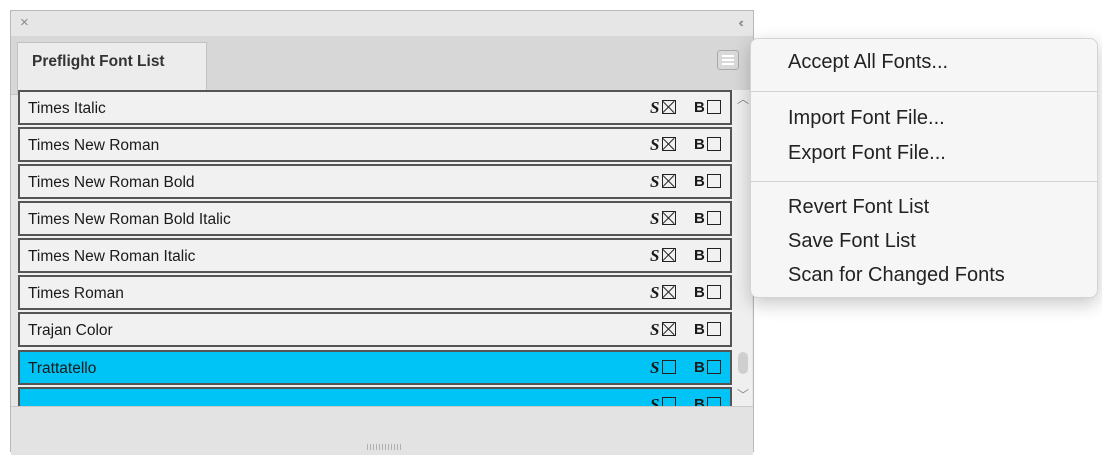  What do you see at coordinates (375, 329) in the screenshot?
I see `font-list-row: Trajan Color S B` at bounding box center [375, 329].